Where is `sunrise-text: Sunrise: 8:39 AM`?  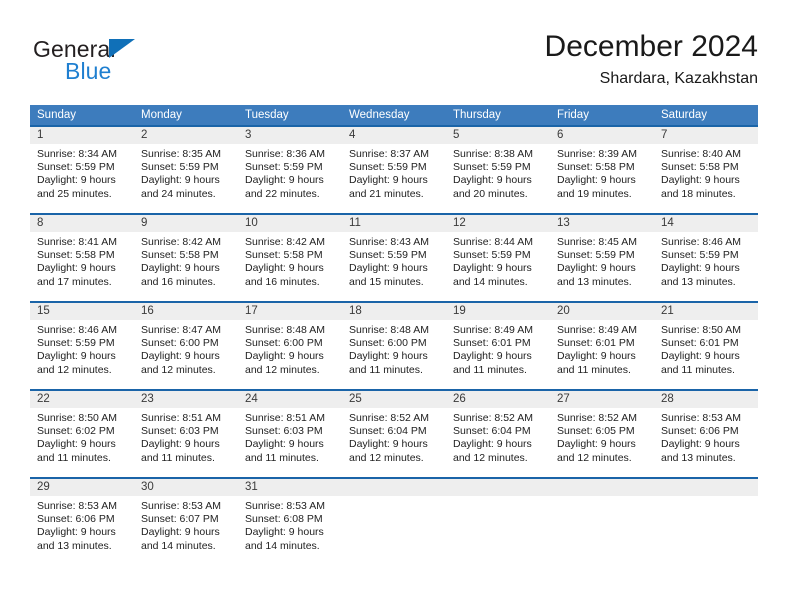 sunrise-text: Sunrise: 8:39 AM is located at coordinates (597, 154).